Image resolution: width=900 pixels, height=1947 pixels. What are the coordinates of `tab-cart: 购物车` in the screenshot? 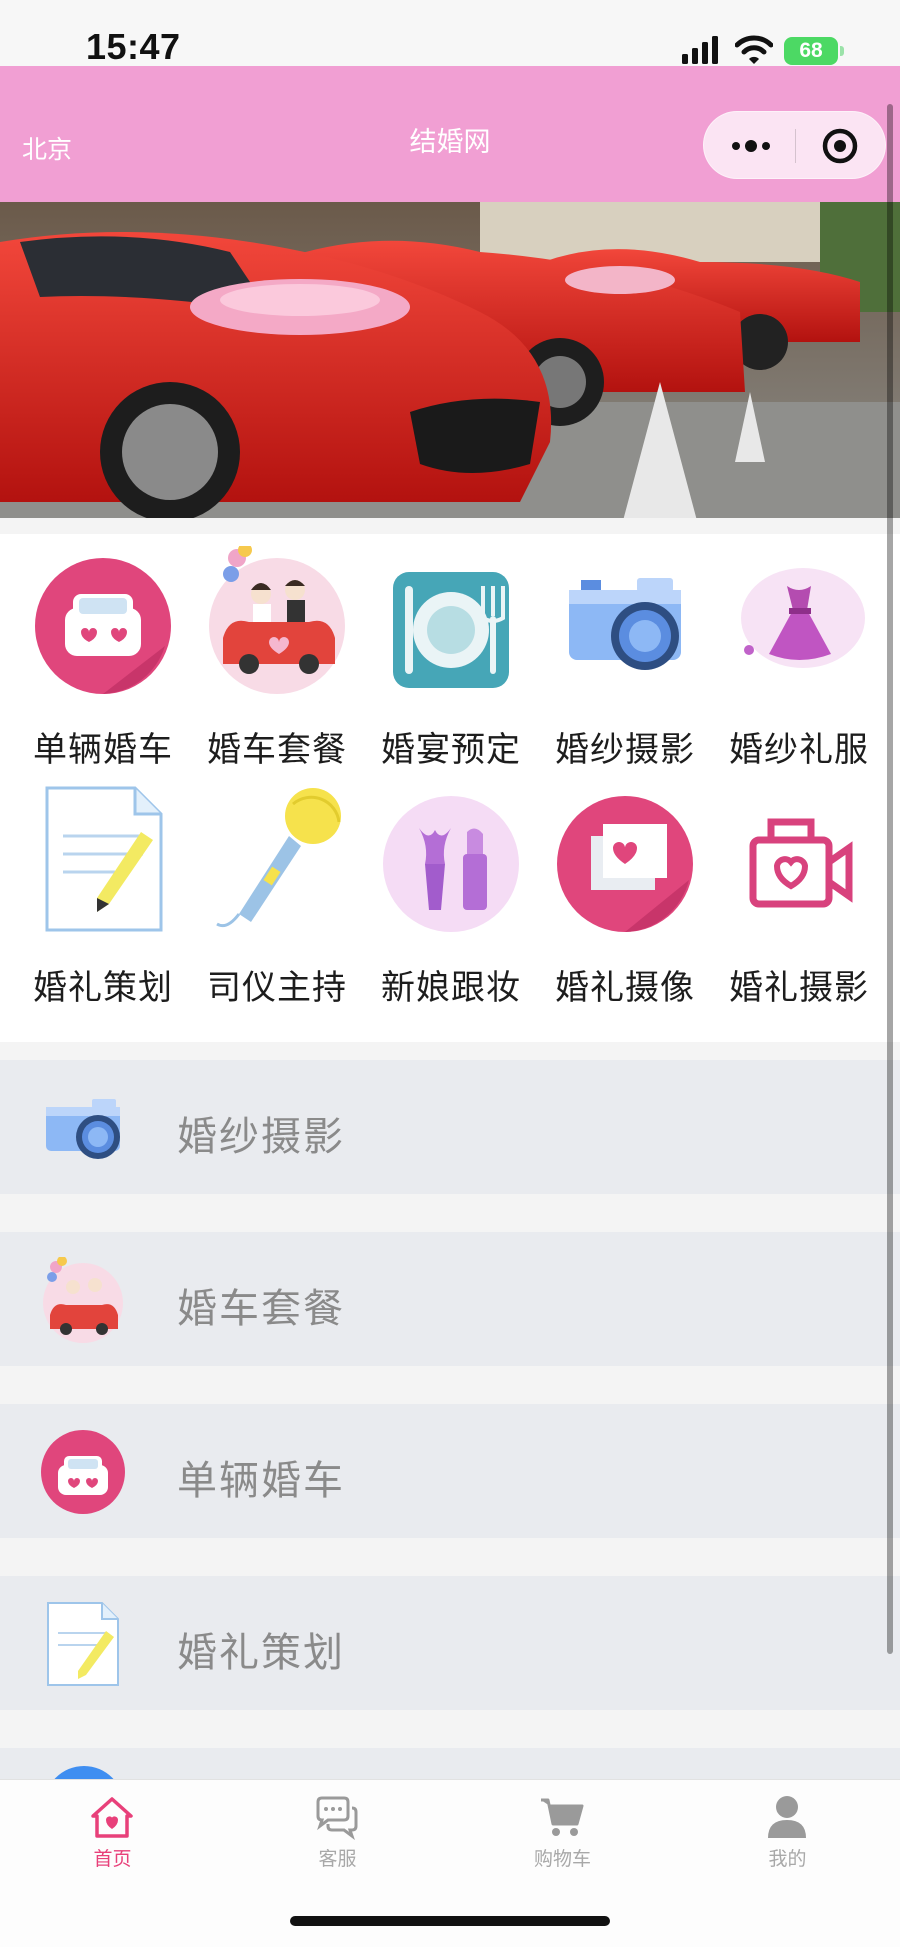 It's located at (562, 1835).